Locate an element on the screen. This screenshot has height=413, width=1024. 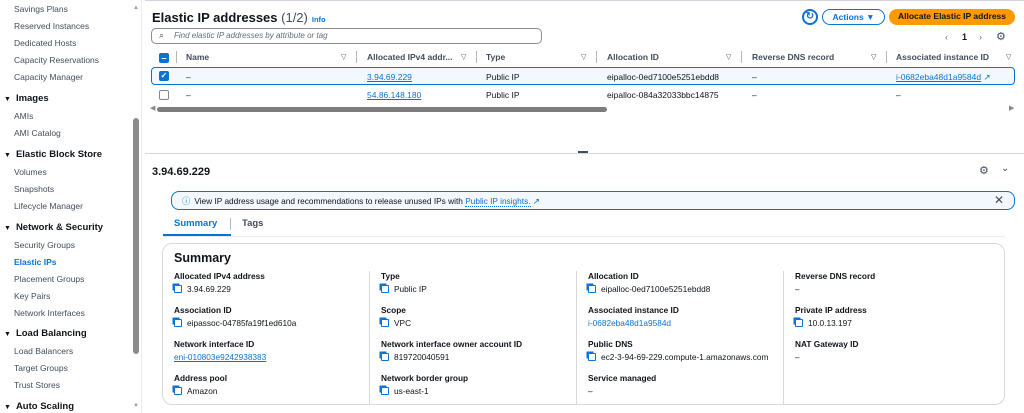
sidebar-section-ebs: ▼ Elastic Block Store is located at coordinates (53, 154).